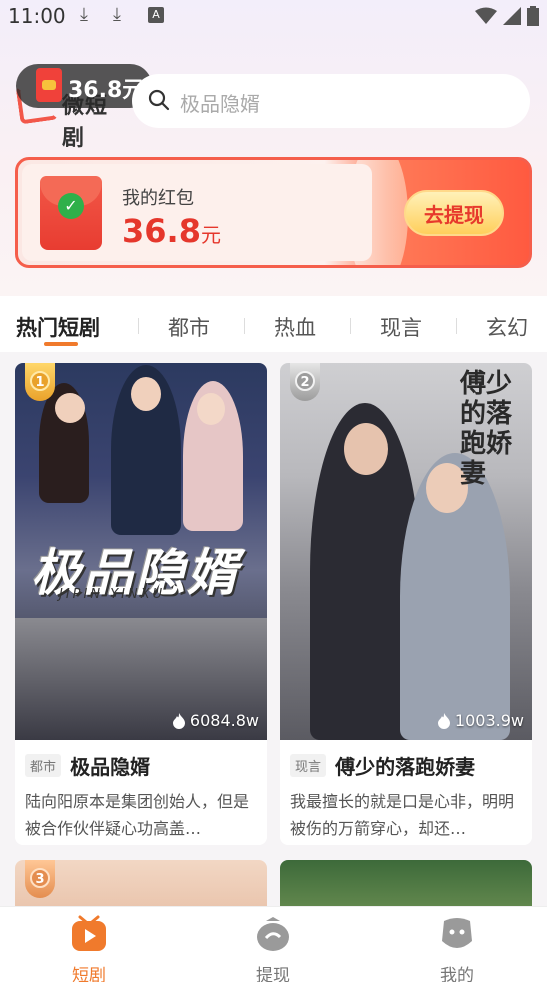 This screenshot has height=982, width=547. I want to click on nav-item-withdraw: 提现, so click(273, 948).